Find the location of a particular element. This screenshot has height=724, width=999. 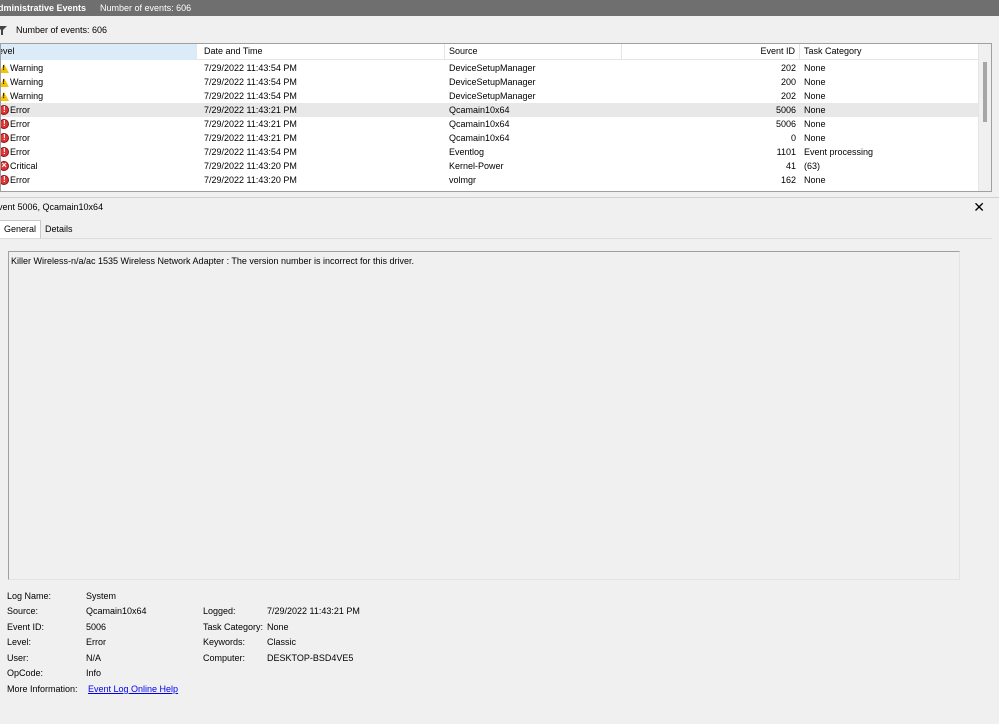

column-header-level: evel is located at coordinates (99, 52).